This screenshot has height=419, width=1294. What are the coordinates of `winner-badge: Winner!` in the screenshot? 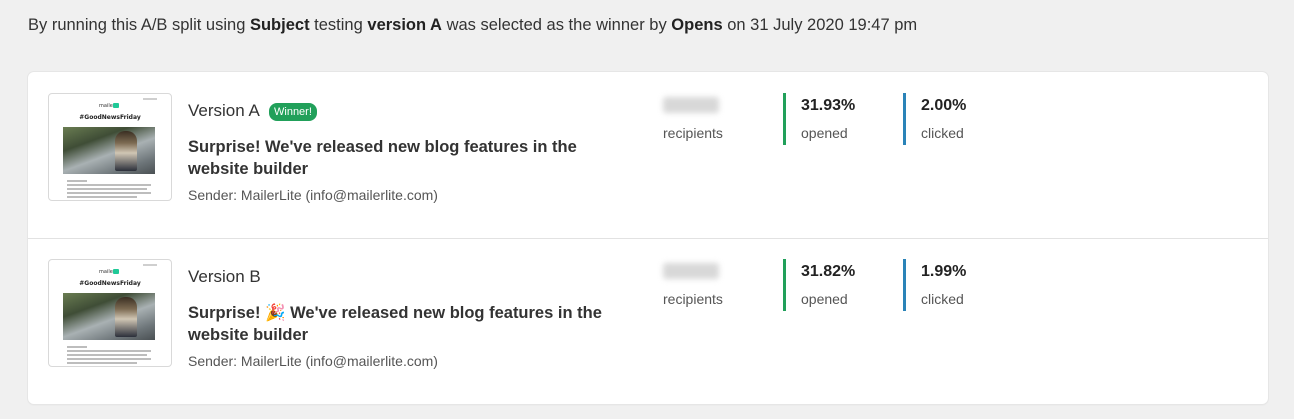 It's located at (293, 112).